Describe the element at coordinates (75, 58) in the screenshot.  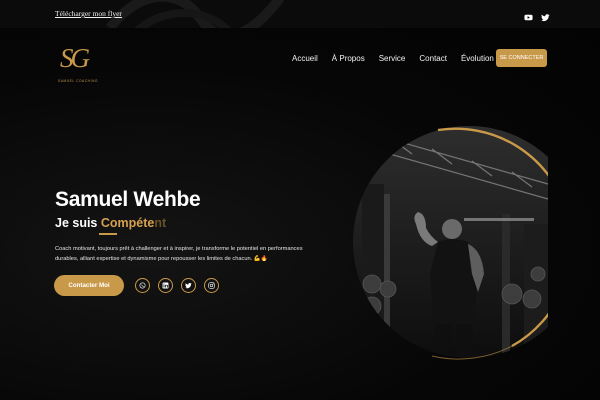
I see `logo-monogram: SG` at that location.